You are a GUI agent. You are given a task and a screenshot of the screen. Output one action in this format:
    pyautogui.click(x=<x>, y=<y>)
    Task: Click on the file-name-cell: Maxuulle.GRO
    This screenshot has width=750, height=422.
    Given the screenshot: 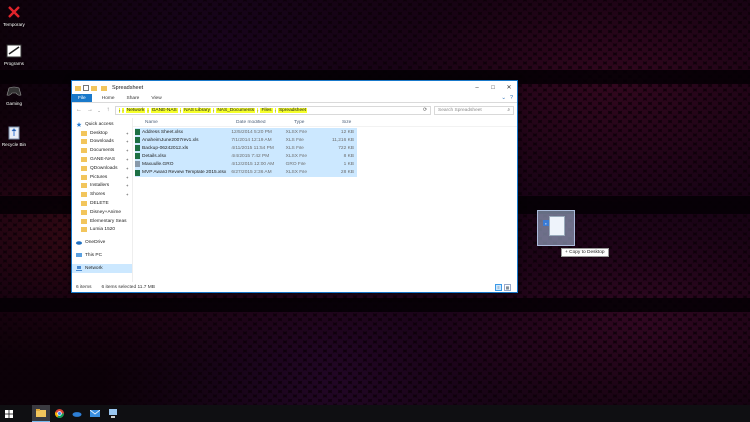 What is the action you would take?
    pyautogui.click(x=182, y=164)
    